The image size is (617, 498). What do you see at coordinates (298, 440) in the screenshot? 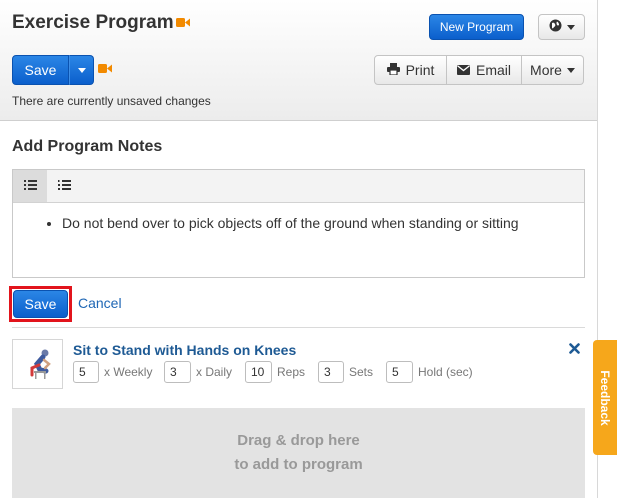
I see `drop-zone-line1: Drag & drop here` at bounding box center [298, 440].